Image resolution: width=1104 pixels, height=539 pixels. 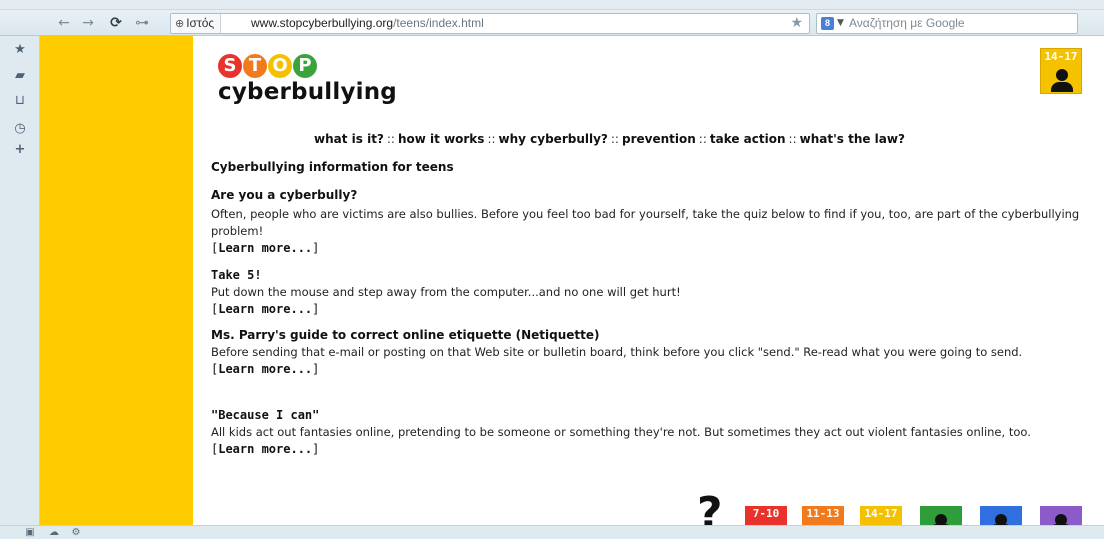 I want to click on age-tile-label: 7-10, so click(x=766, y=513).